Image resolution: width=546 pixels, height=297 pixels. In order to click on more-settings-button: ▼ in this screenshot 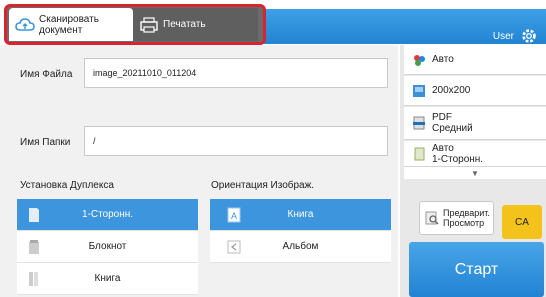, I will do `click(475, 173)`.